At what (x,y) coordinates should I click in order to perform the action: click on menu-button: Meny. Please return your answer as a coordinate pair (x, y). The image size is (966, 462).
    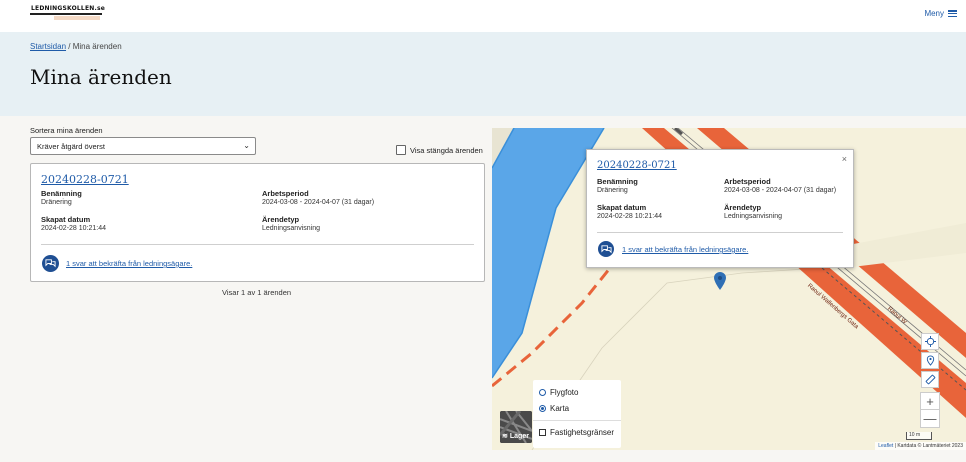
    Looking at the image, I should click on (940, 13).